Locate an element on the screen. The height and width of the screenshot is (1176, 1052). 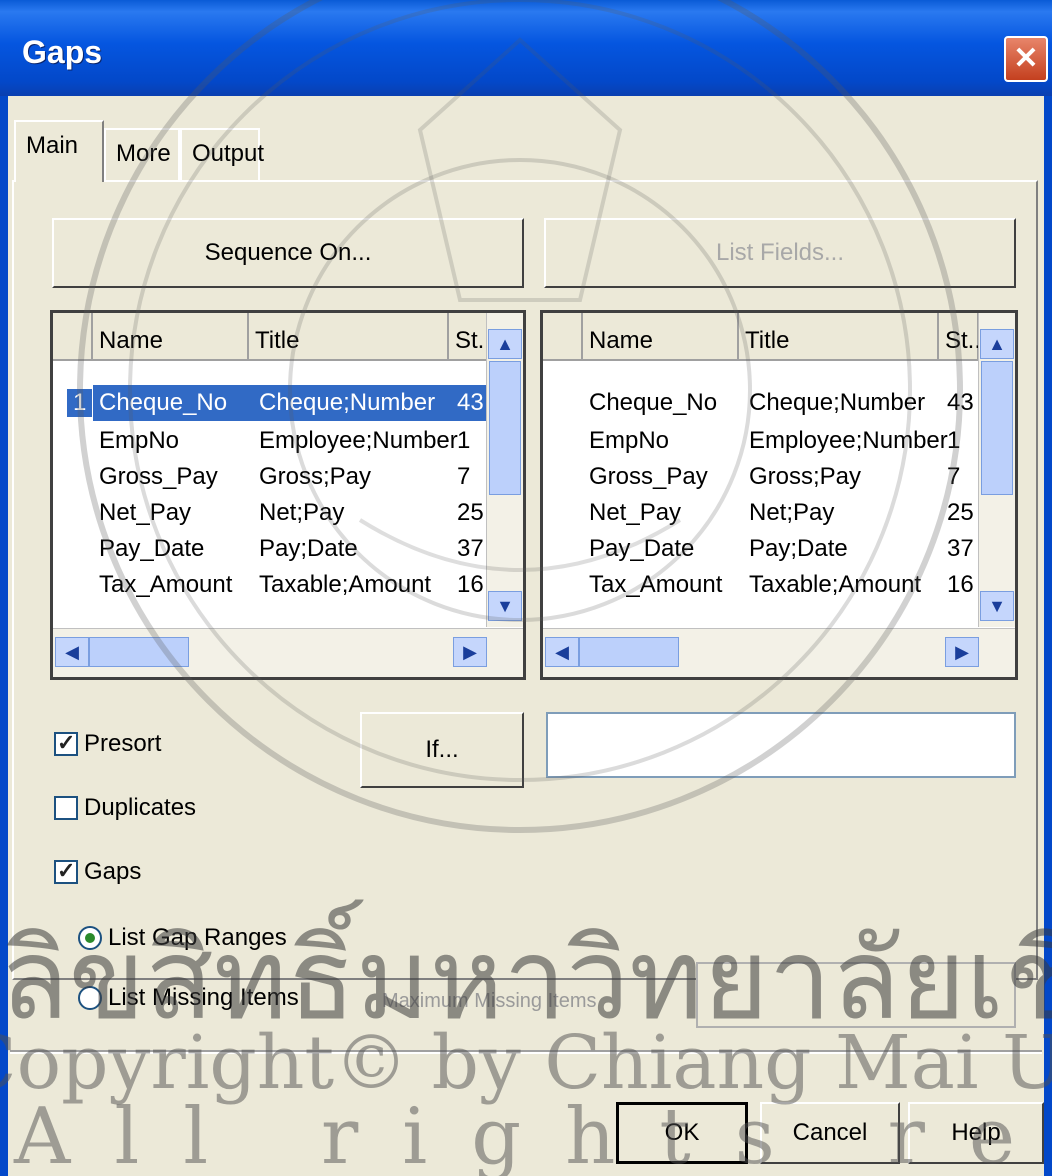
header-index is located at coordinates (73, 336).